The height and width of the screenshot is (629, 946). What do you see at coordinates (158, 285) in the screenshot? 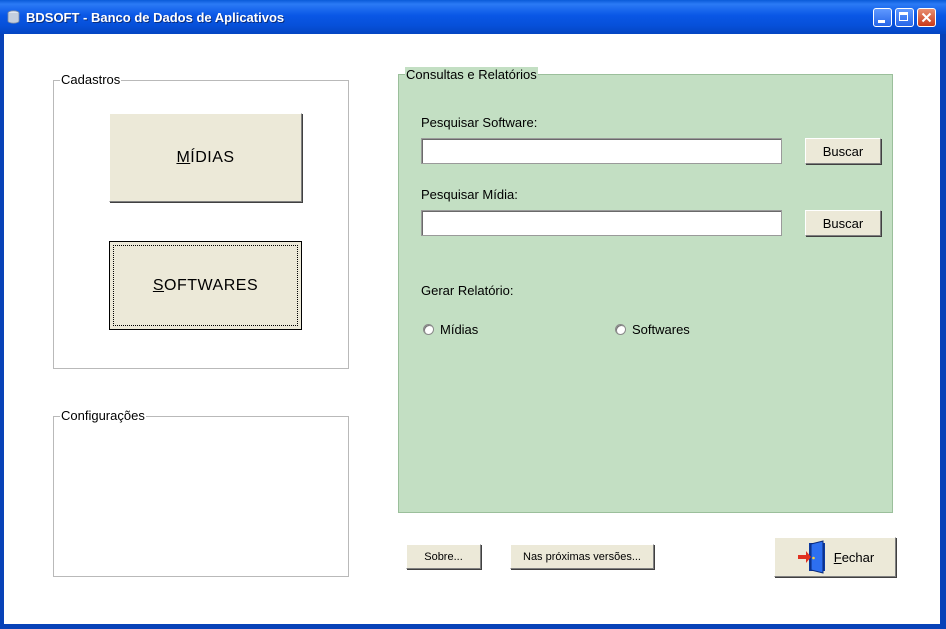
I see `softwares-button-accel: S` at bounding box center [158, 285].